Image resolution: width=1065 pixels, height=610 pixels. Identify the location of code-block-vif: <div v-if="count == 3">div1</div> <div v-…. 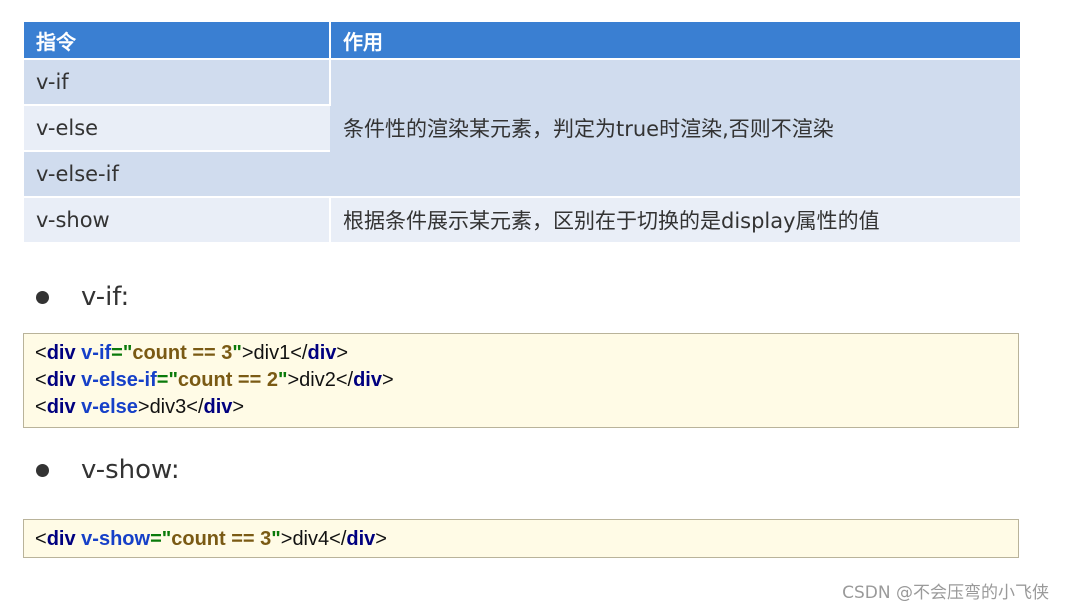
(521, 380).